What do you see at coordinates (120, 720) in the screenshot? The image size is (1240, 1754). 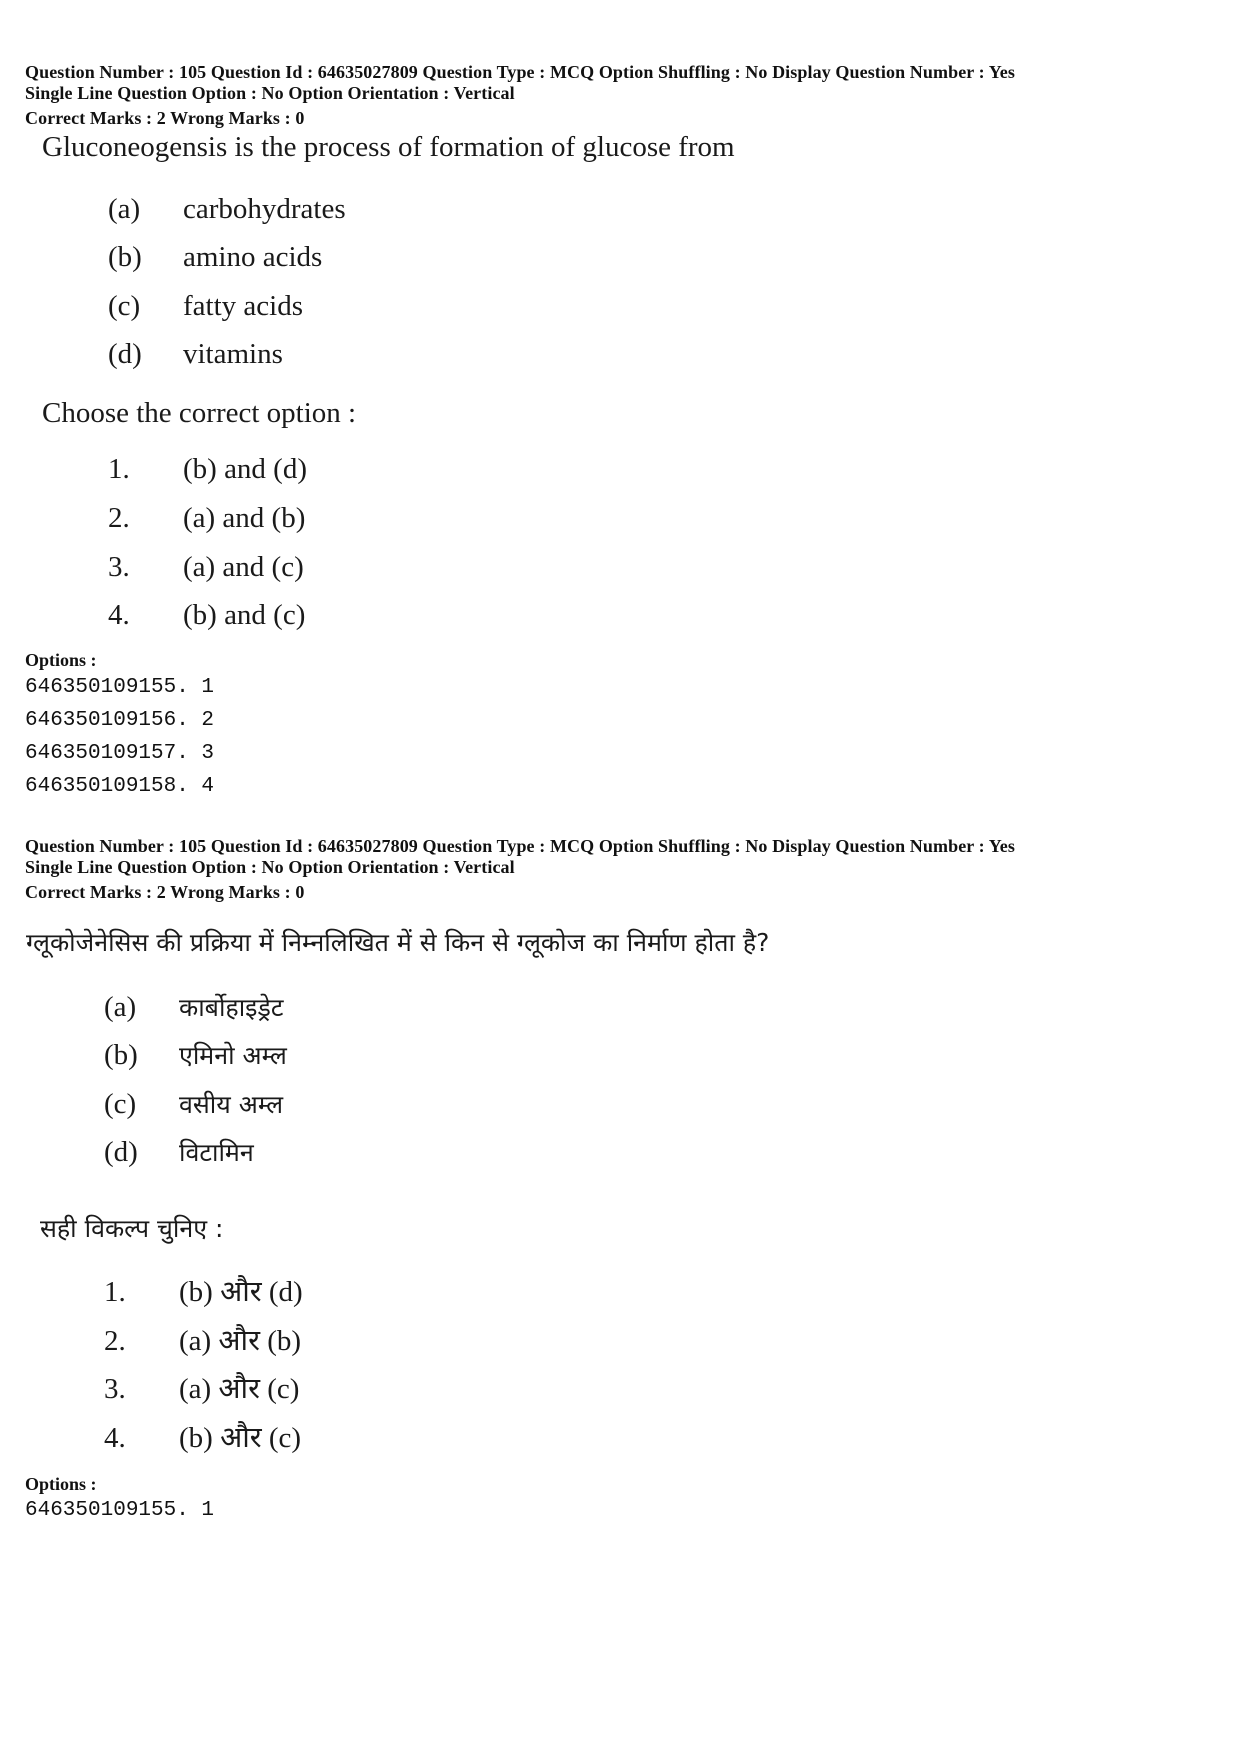 I see `option-id-2: 646350109156. 2` at bounding box center [120, 720].